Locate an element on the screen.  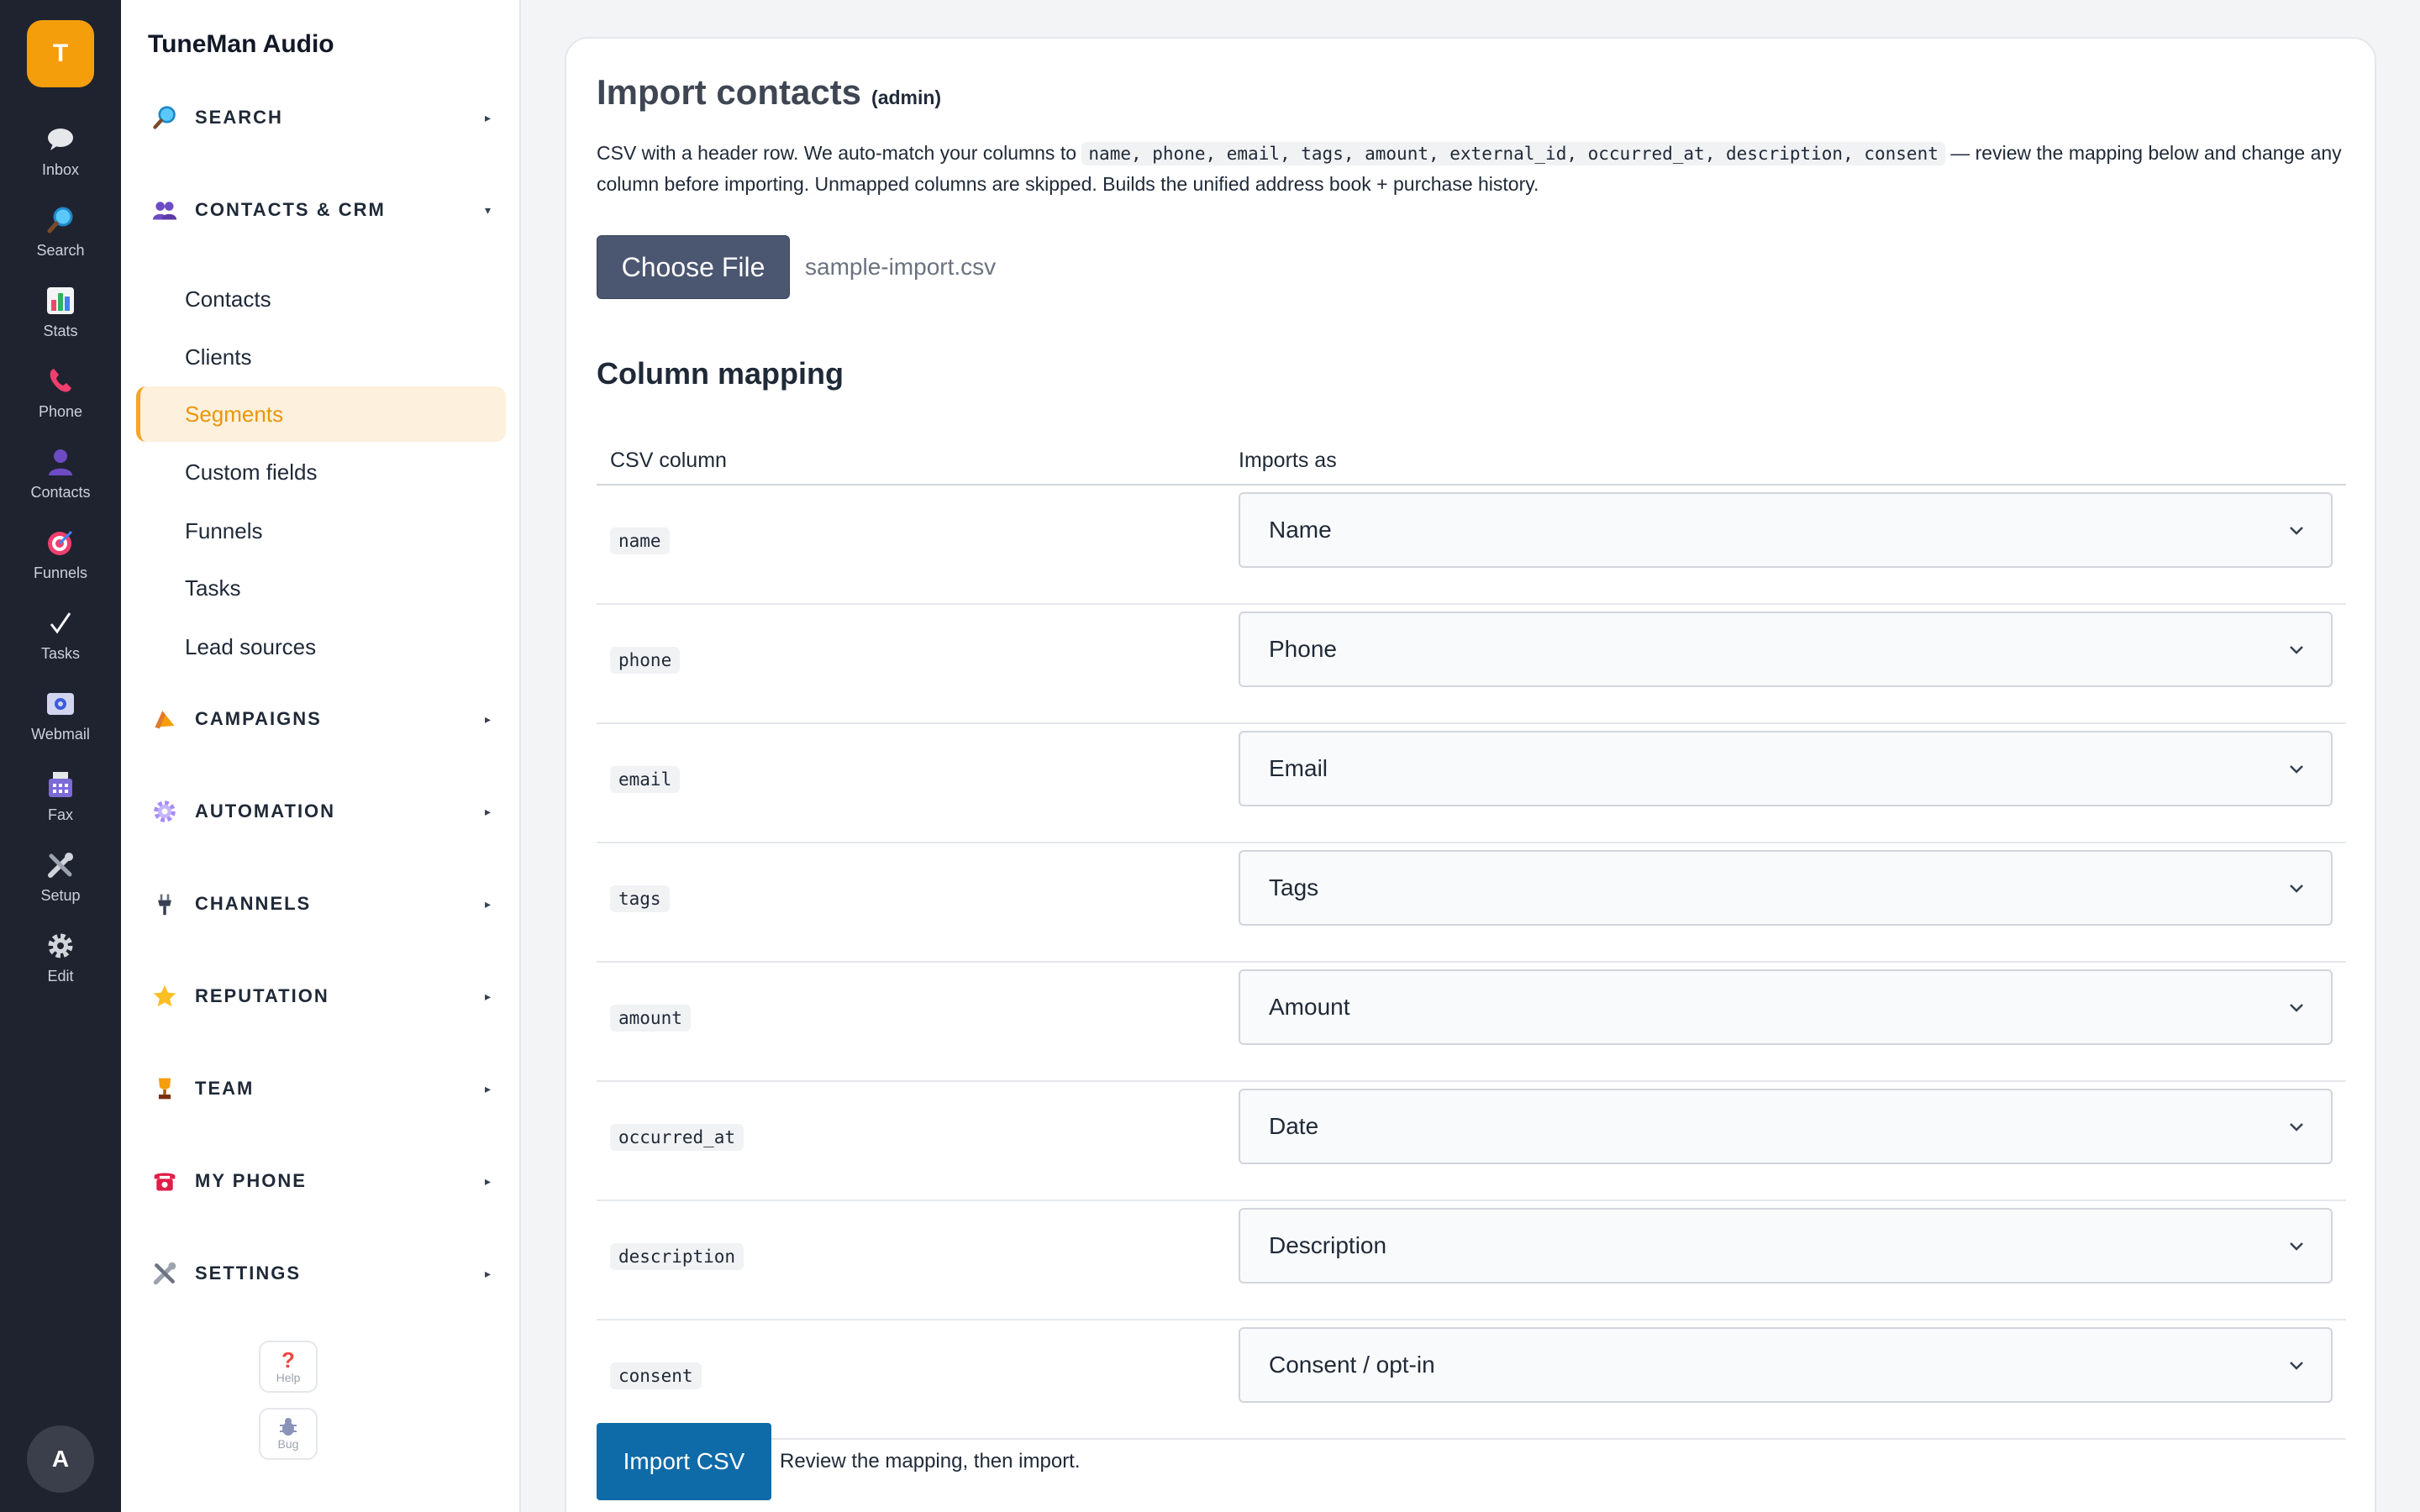
sidebar-section-campaigns: CAMPAIGNS ▸ is located at coordinates (326, 719).